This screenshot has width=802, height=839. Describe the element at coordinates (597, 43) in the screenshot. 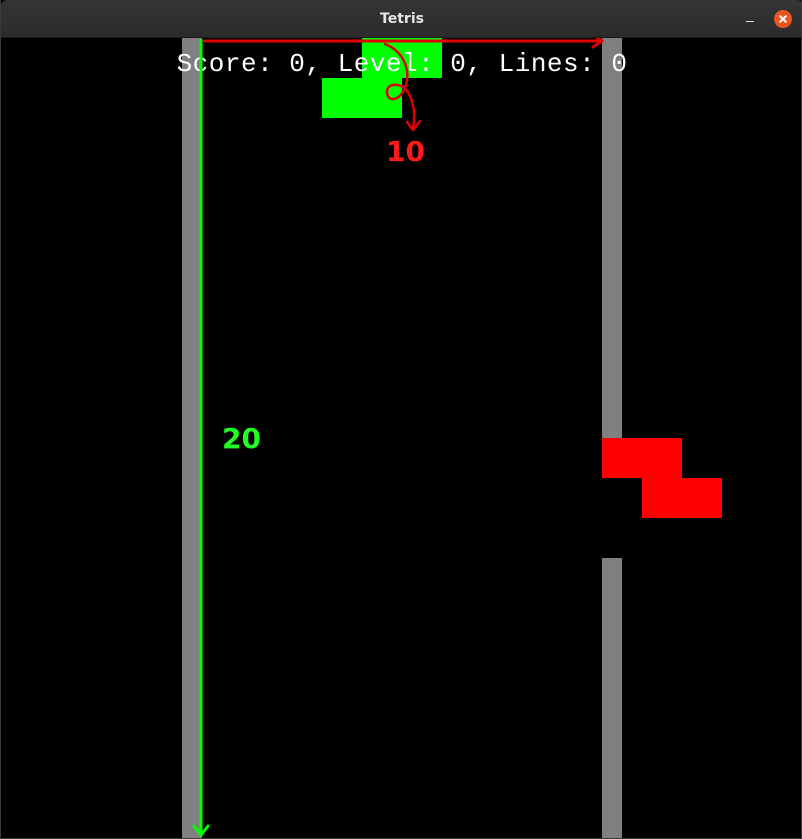

I see `width-arrow-head` at that location.